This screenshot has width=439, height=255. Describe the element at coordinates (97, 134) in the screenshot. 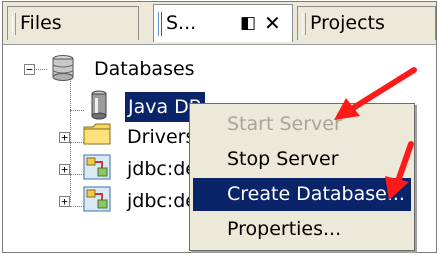

I see `folder-icon` at that location.